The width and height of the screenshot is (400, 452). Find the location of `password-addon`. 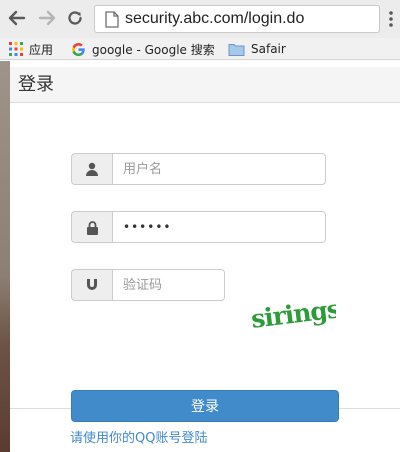

password-addon is located at coordinates (91, 227).